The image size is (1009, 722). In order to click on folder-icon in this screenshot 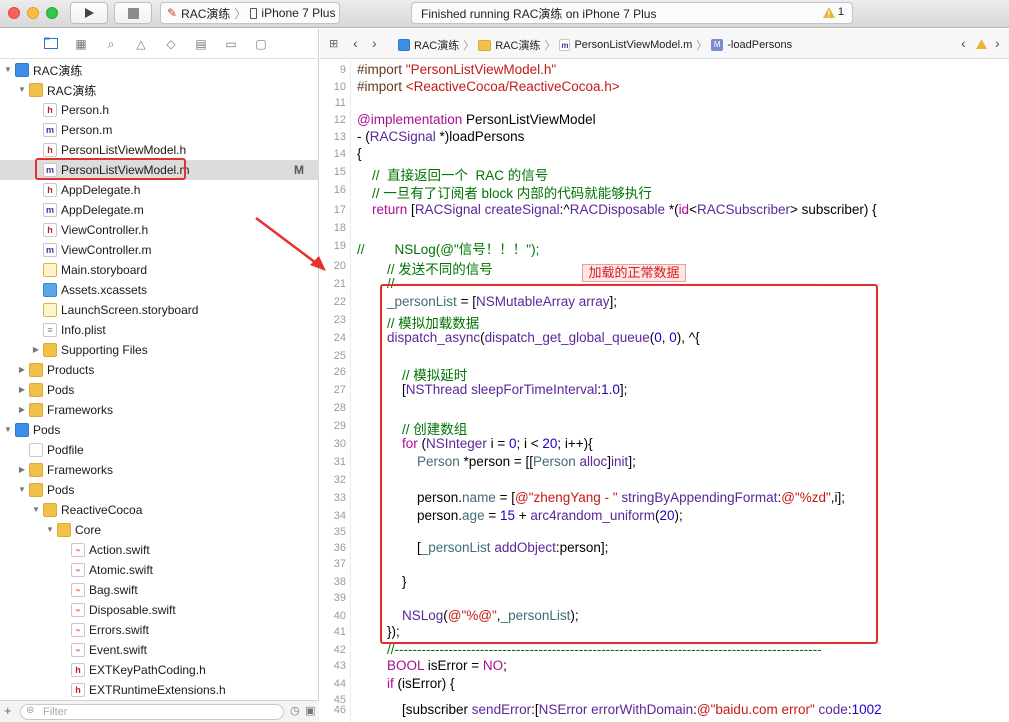, I will do `click(51, 44)`.